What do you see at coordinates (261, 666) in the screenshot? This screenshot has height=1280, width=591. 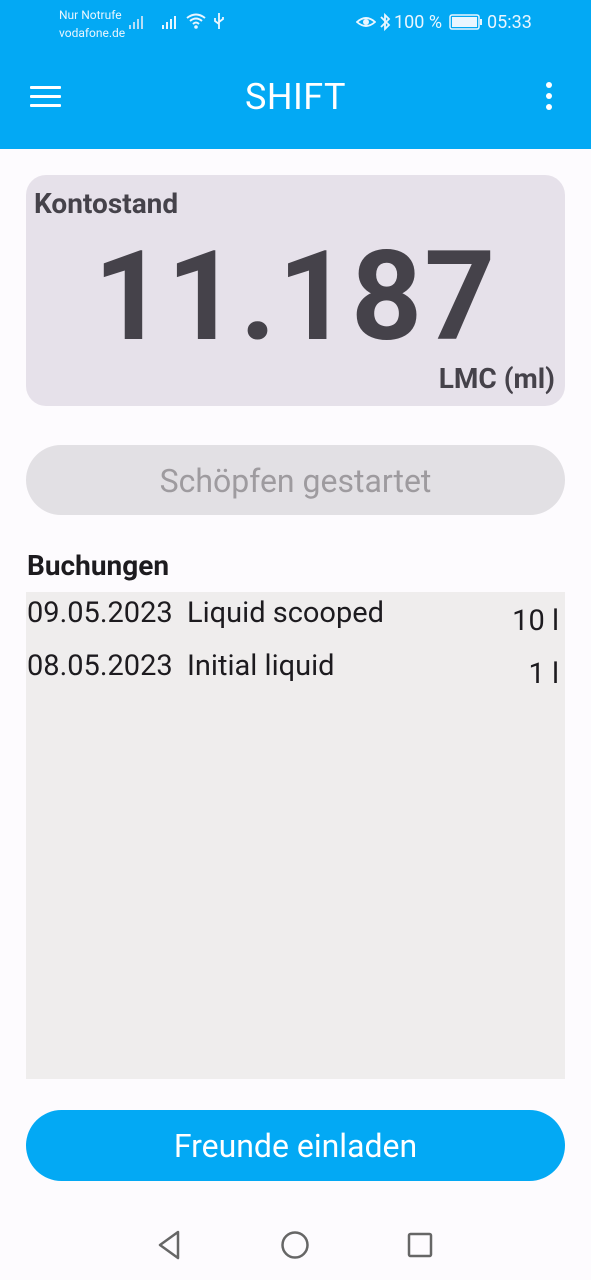 I see `booking-description: Initial liquid` at bounding box center [261, 666].